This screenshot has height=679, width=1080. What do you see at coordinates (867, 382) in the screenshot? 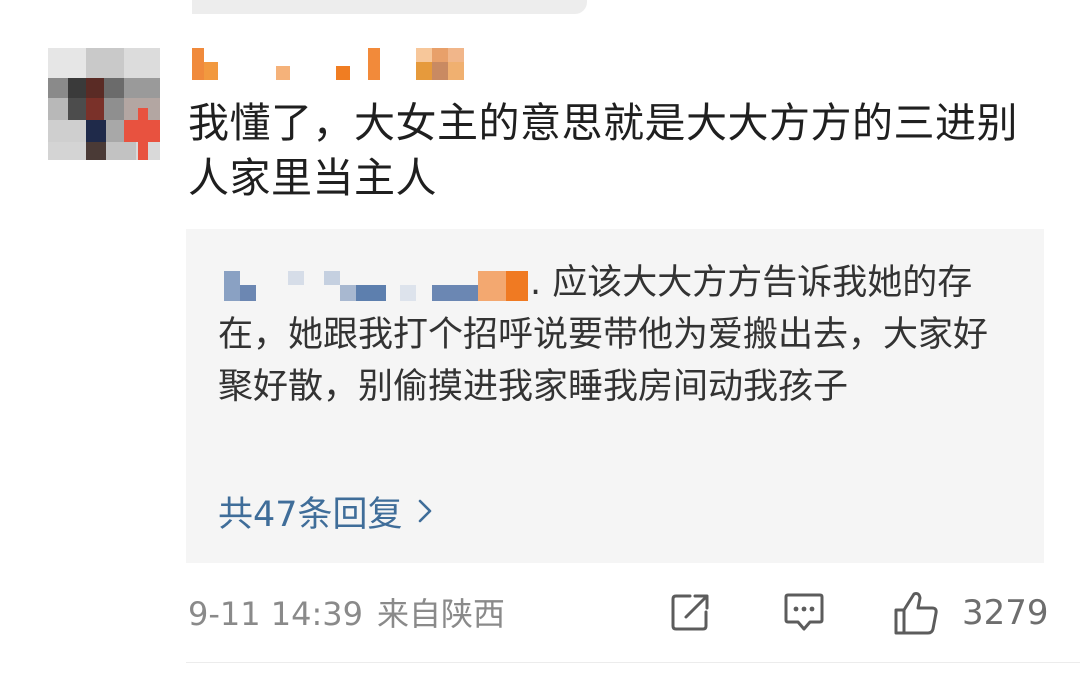
I see `sweat-smile-icon` at bounding box center [867, 382].